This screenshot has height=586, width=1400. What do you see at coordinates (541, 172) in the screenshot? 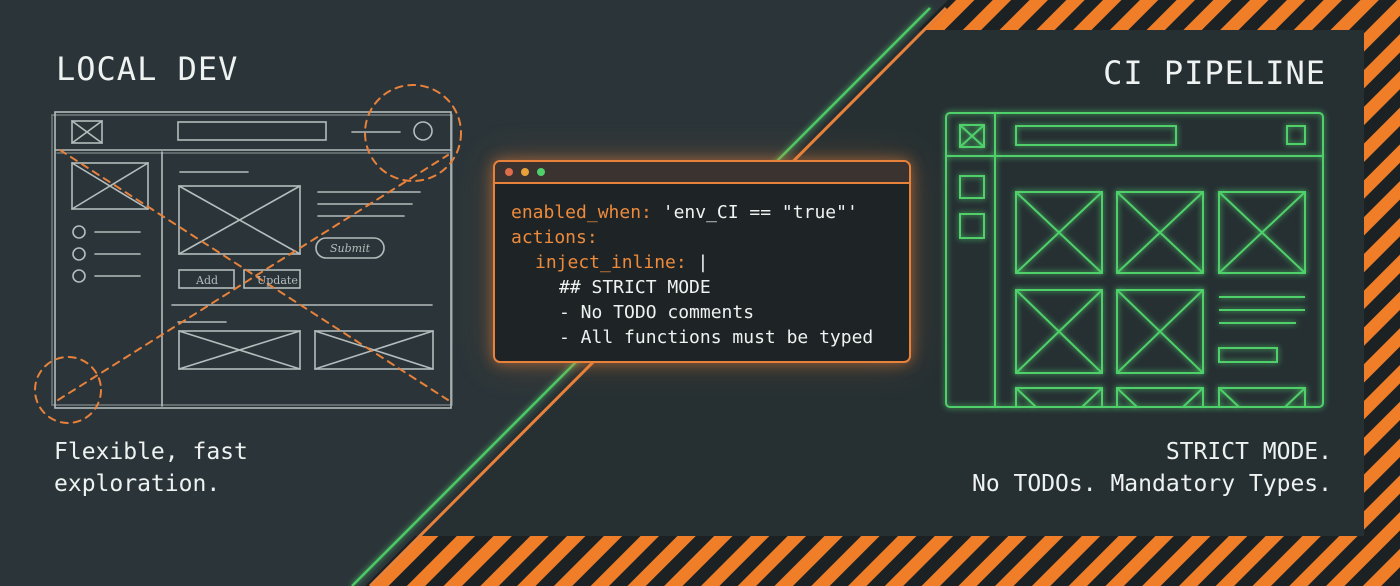
I see `maximize-dot-icon` at bounding box center [541, 172].